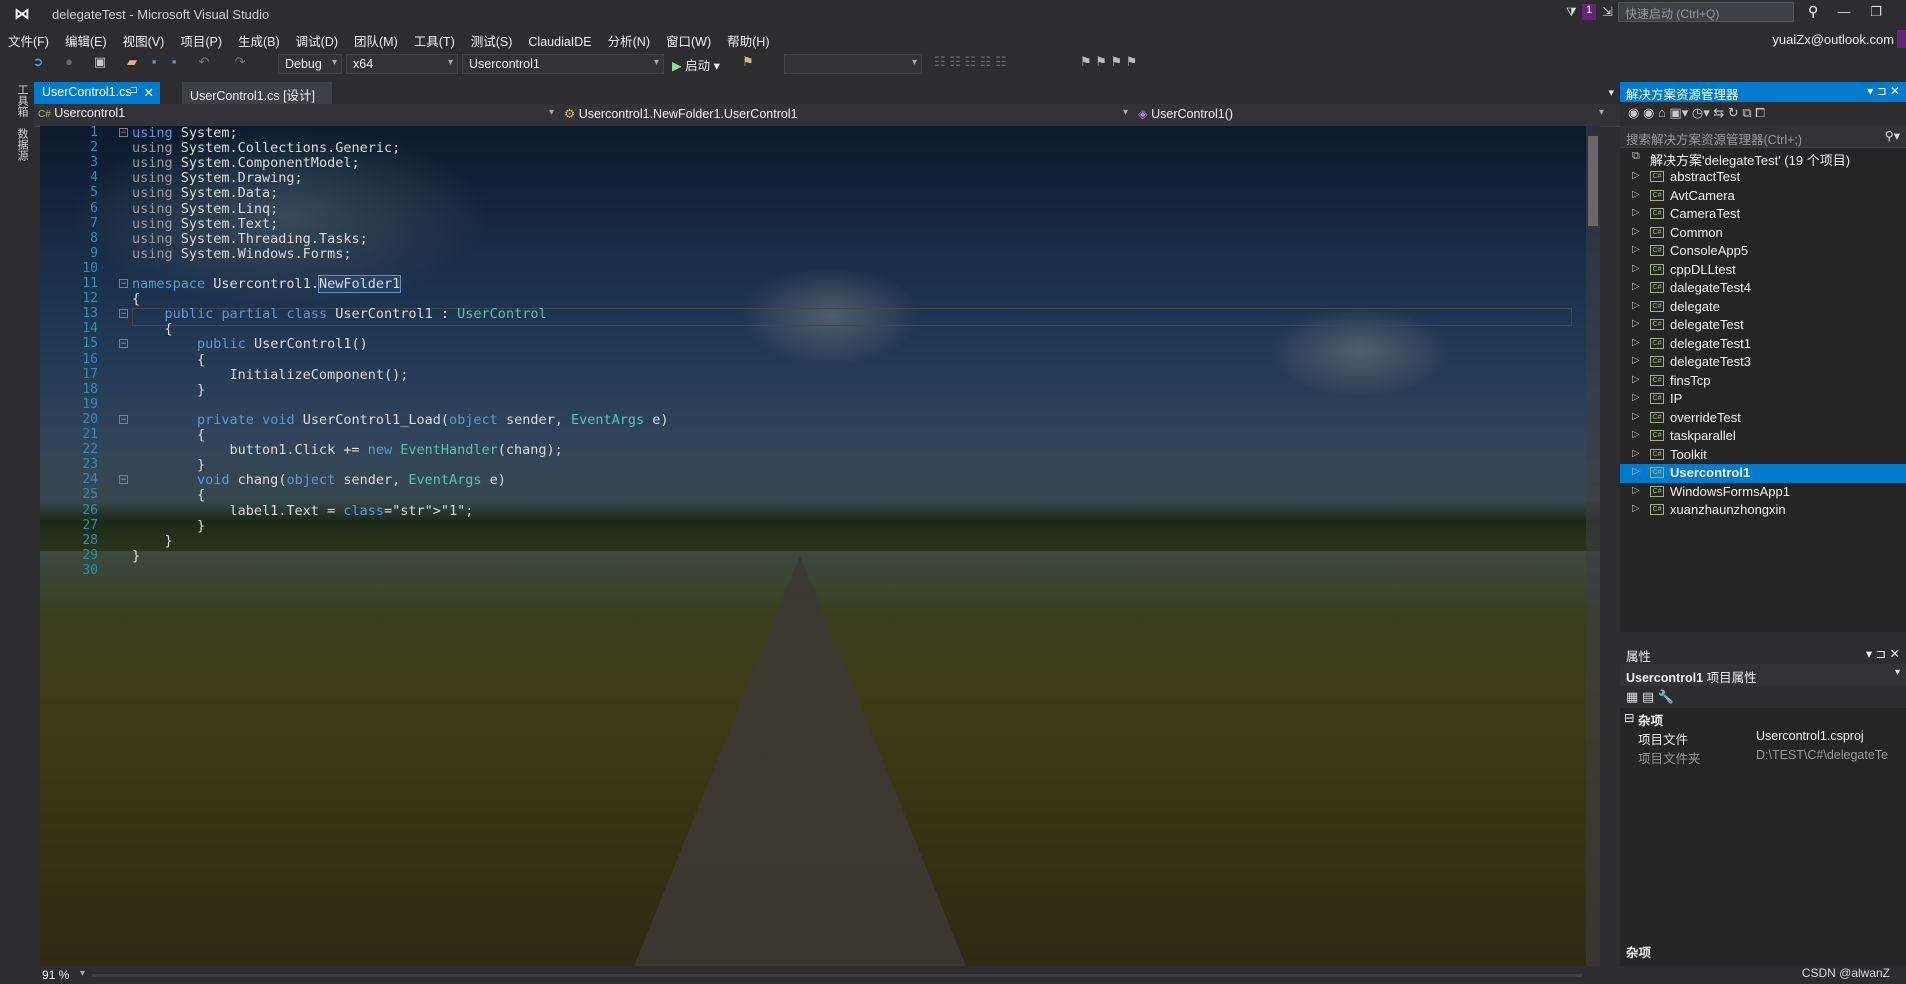 The height and width of the screenshot is (984, 1906). What do you see at coordinates (1701, 112) in the screenshot?
I see `pending-changes-icon: ◷▾` at bounding box center [1701, 112].